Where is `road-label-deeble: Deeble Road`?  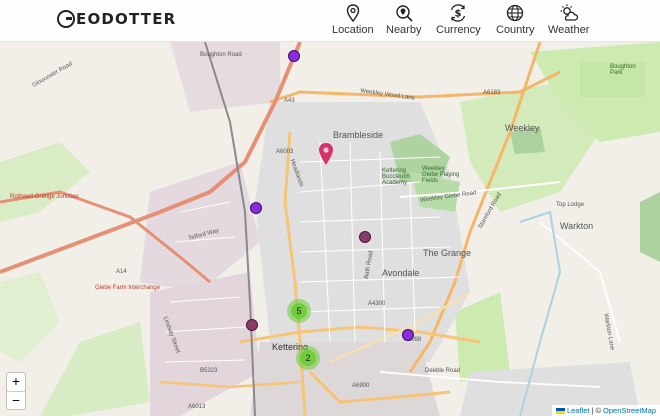
road-label-deeble: Deeble Road is located at coordinates (443, 371).